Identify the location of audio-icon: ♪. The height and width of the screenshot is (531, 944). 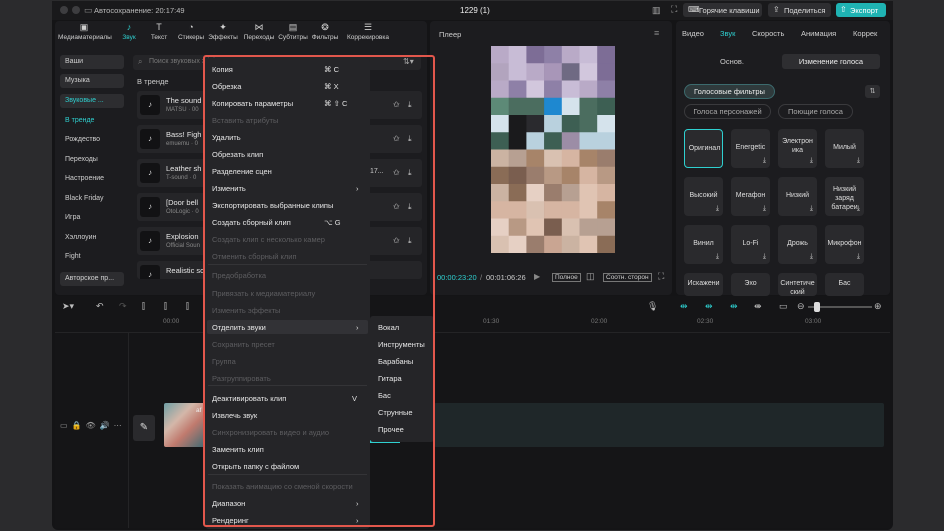
(129, 27).